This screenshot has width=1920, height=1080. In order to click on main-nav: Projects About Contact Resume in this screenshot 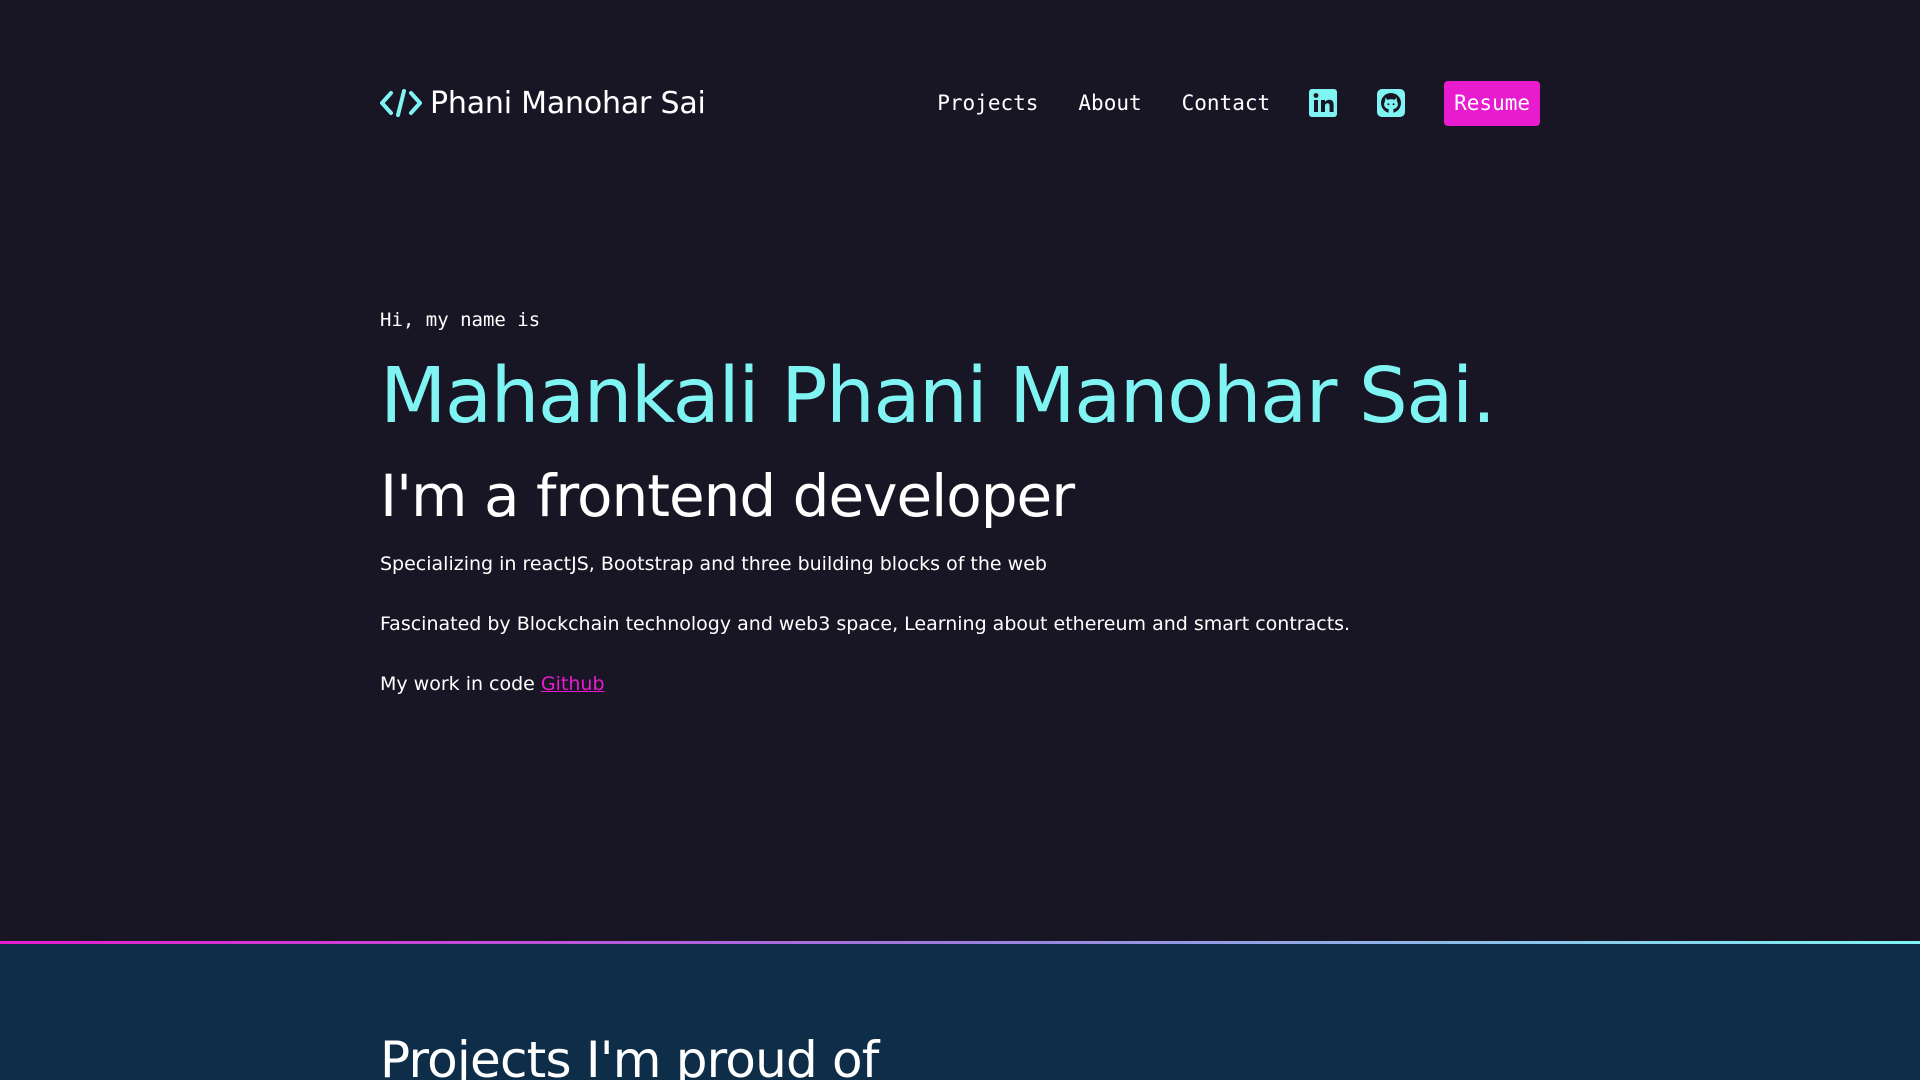, I will do `click(1238, 103)`.